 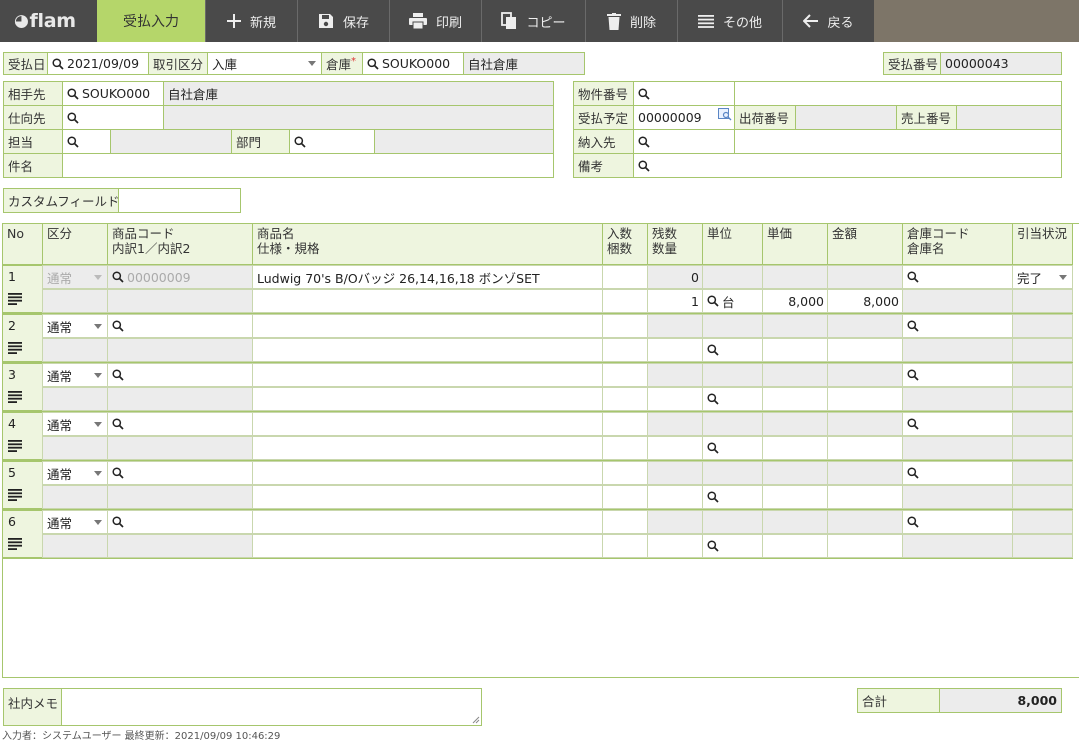 What do you see at coordinates (684, 117) in the screenshot?
I see `schedule-field: 00000009` at bounding box center [684, 117].